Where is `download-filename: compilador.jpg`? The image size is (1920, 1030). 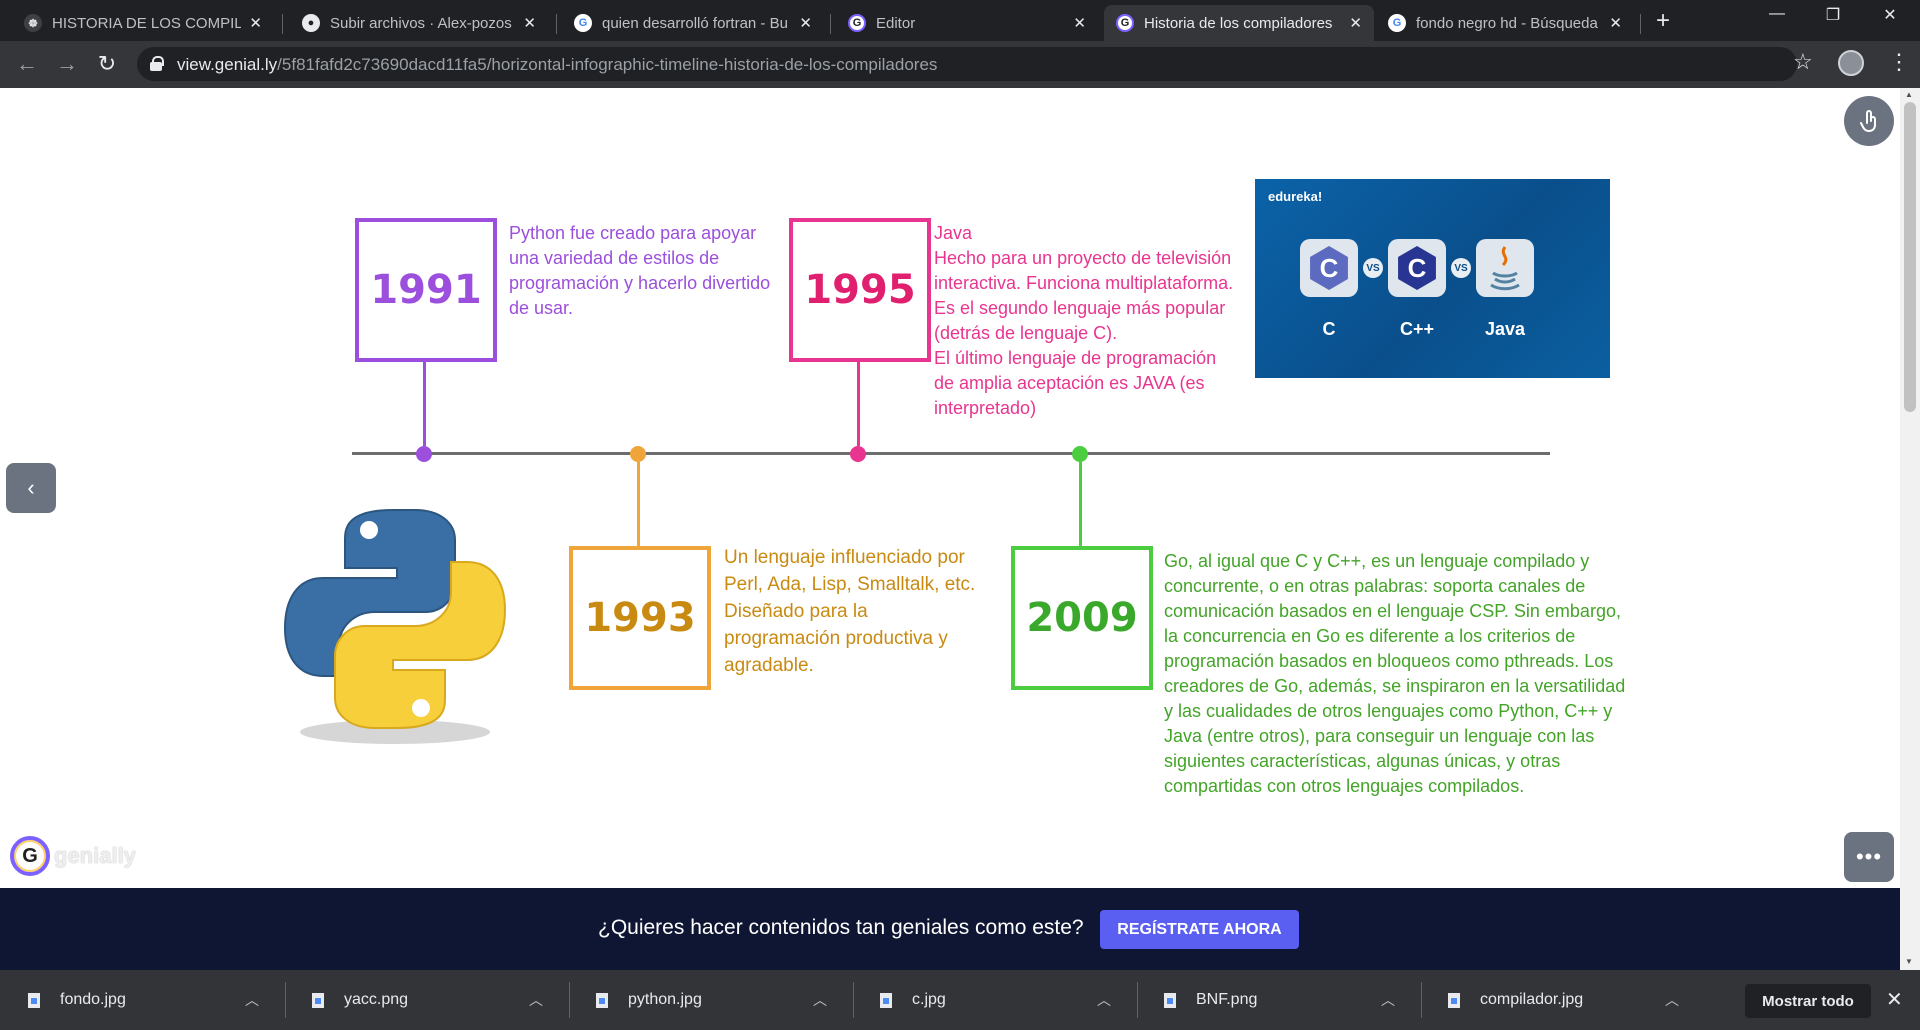
download-filename: compilador.jpg is located at coordinates (1532, 999).